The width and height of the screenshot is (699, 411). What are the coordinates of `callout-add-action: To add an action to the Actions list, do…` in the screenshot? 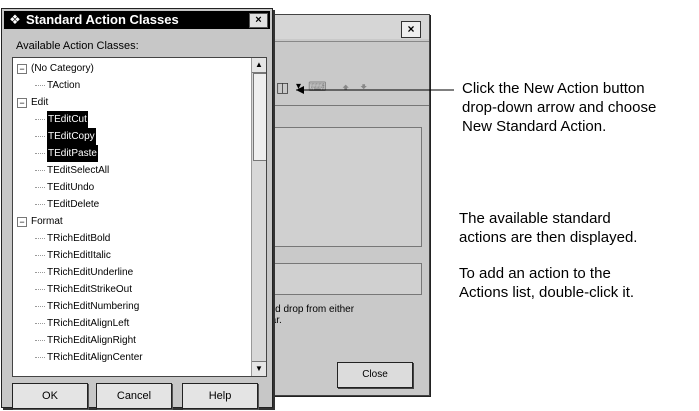 It's located at (547, 283).